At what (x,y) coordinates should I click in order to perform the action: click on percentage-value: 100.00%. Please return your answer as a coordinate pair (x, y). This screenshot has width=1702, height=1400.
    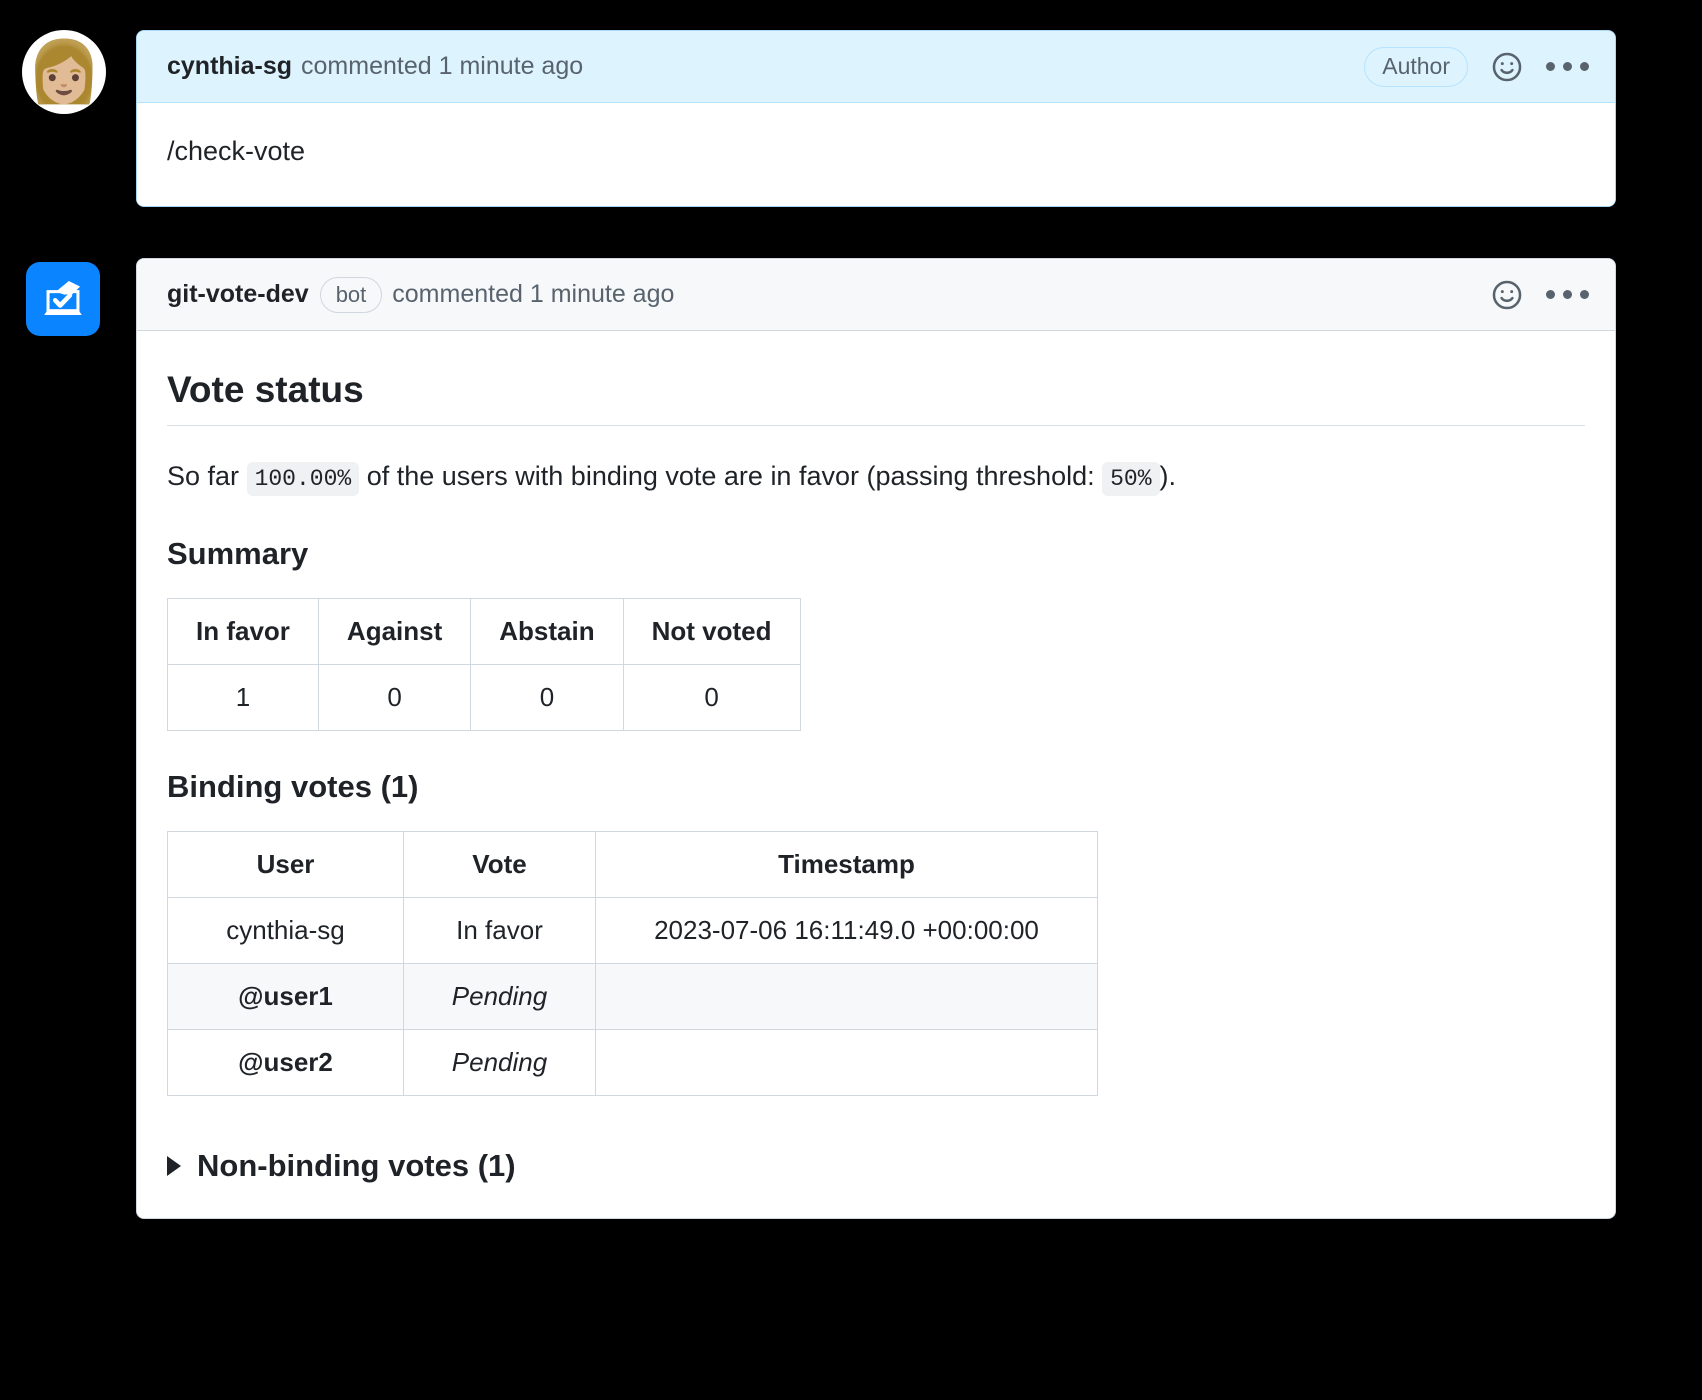
    Looking at the image, I should click on (303, 479).